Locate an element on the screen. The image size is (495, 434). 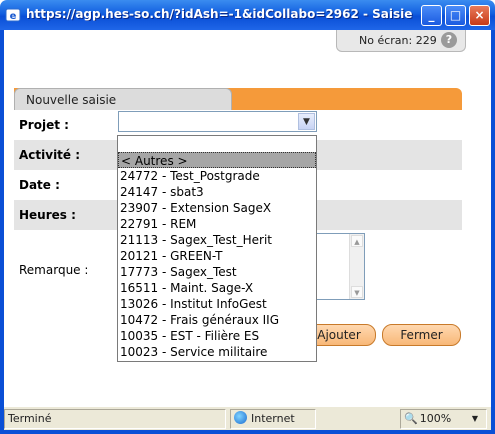
list-item: 10472 - Frais généraux IIG is located at coordinates (217, 320).